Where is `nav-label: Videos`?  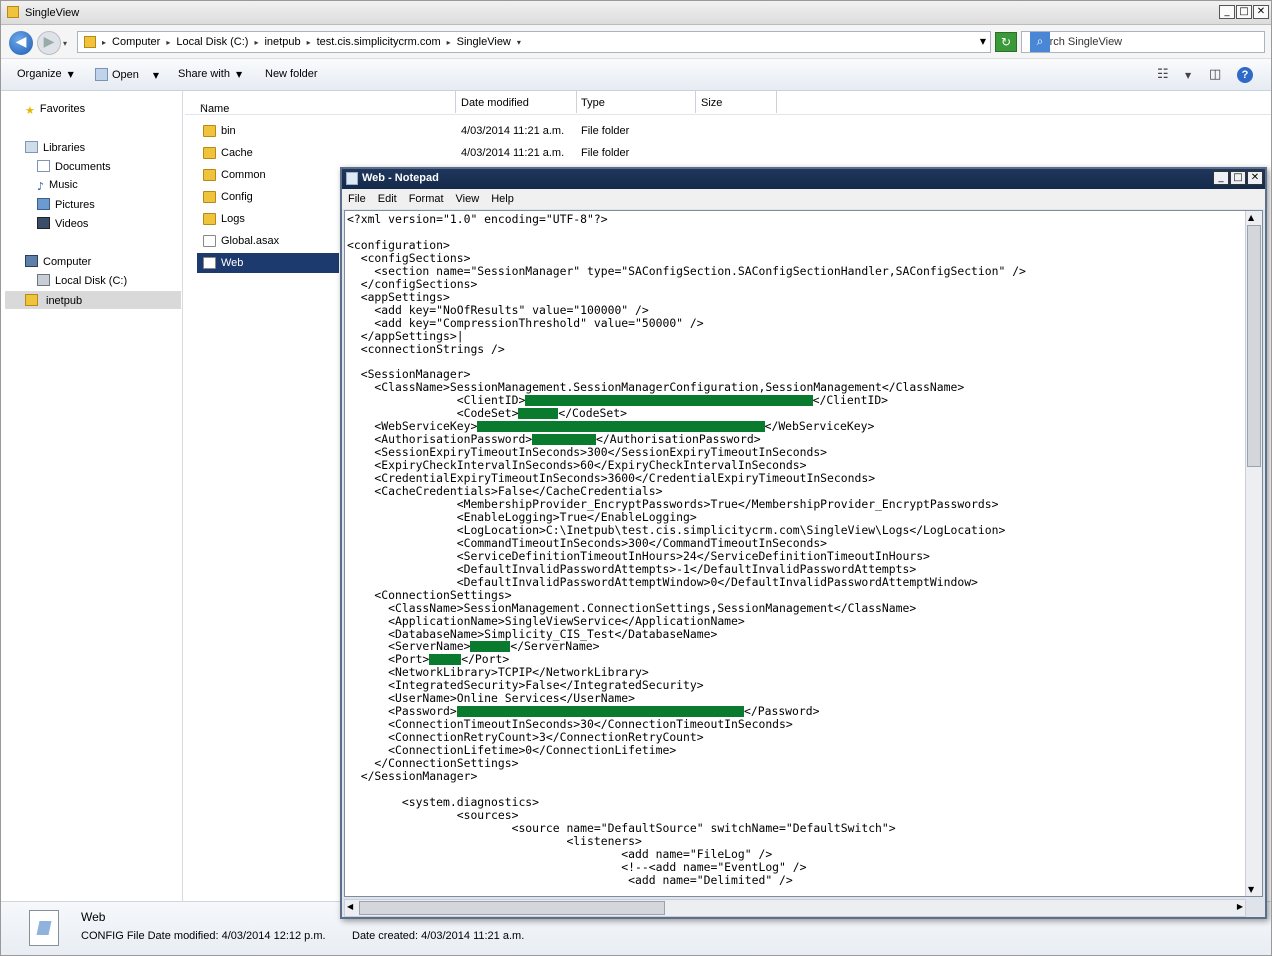
nav-label: Videos is located at coordinates (72, 224).